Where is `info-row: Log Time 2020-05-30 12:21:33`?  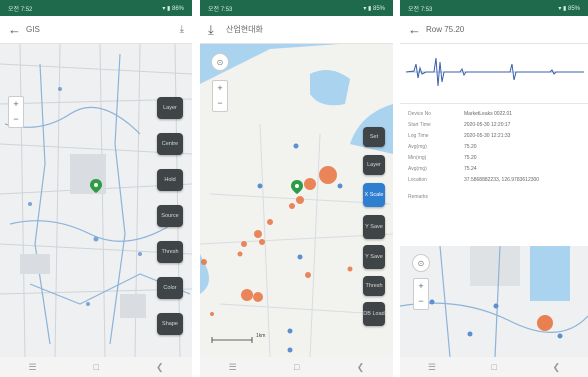 info-row: Log Time 2020-05-30 12:21:33 is located at coordinates (495, 135).